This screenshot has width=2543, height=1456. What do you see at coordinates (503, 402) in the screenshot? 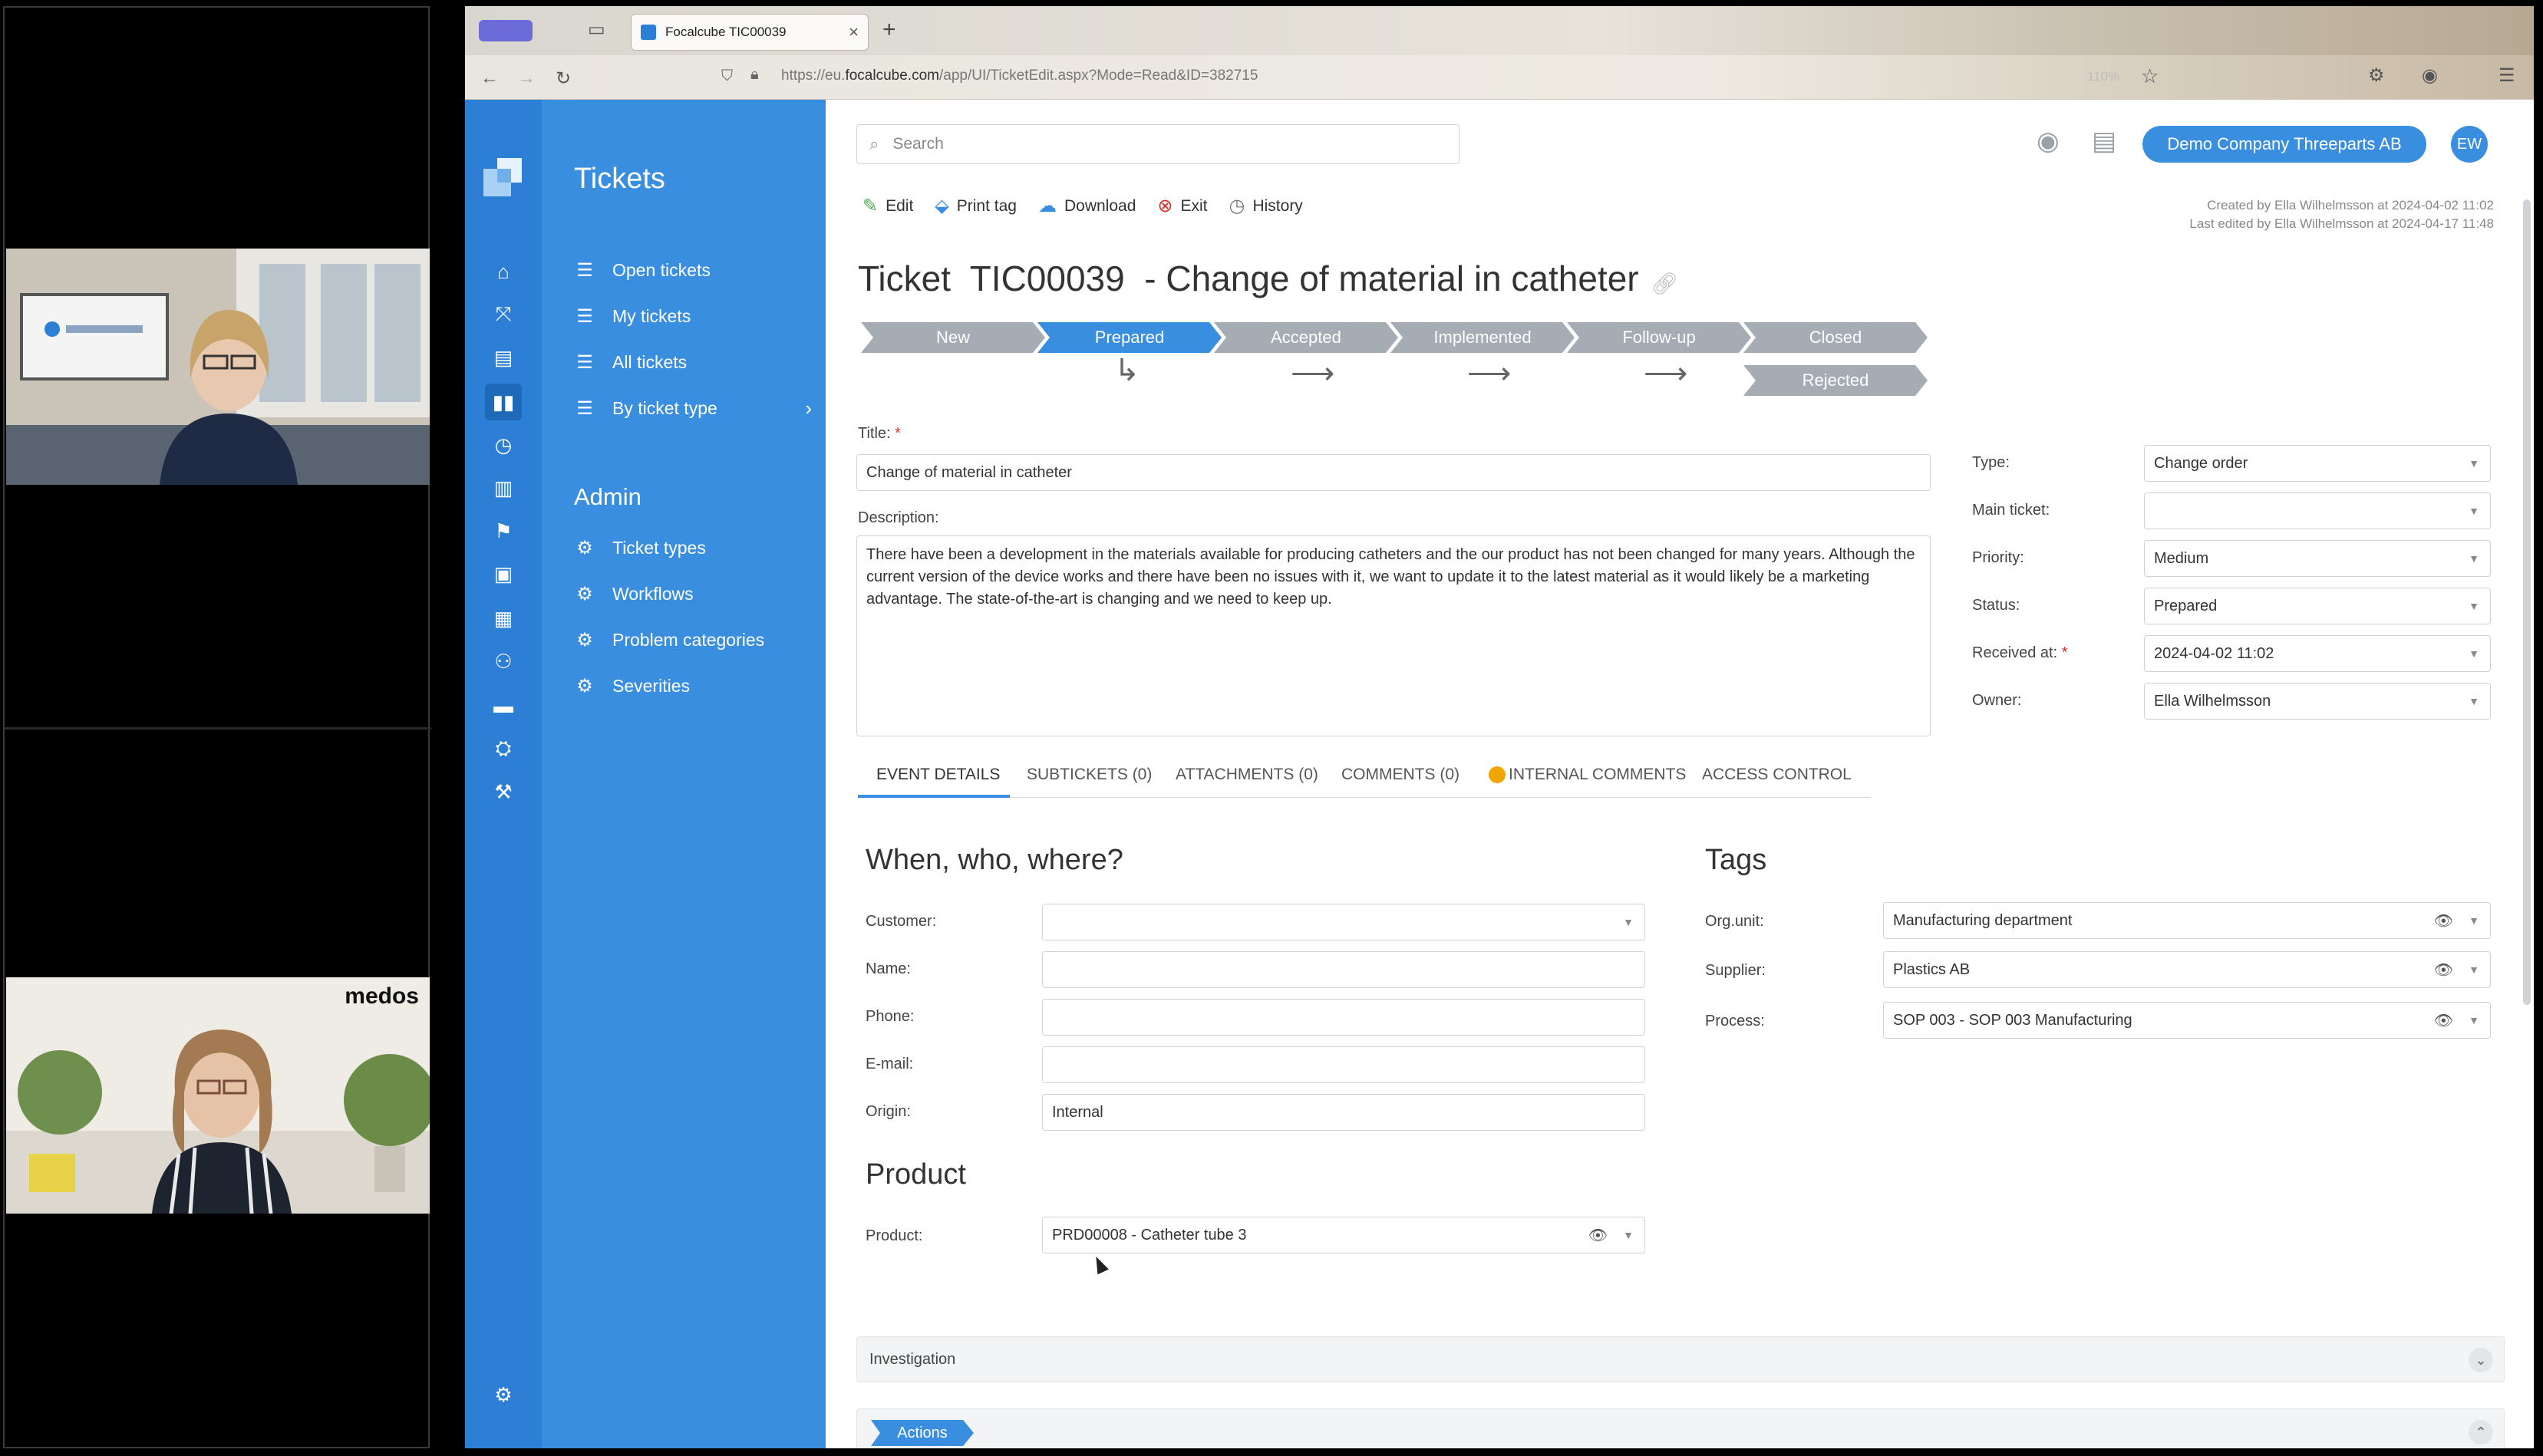
I see `tickets-icon: ▮▮` at bounding box center [503, 402].